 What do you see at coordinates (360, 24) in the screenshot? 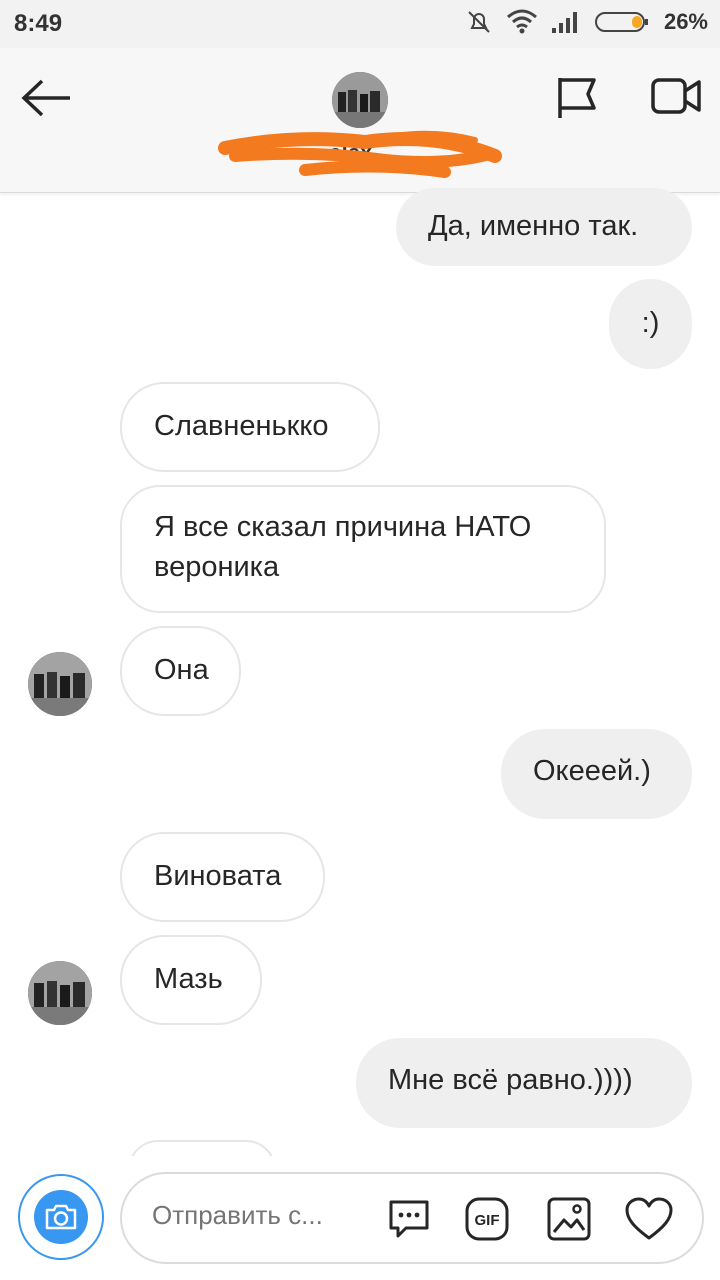
I see `status-bar: 8:49 26%` at bounding box center [360, 24].